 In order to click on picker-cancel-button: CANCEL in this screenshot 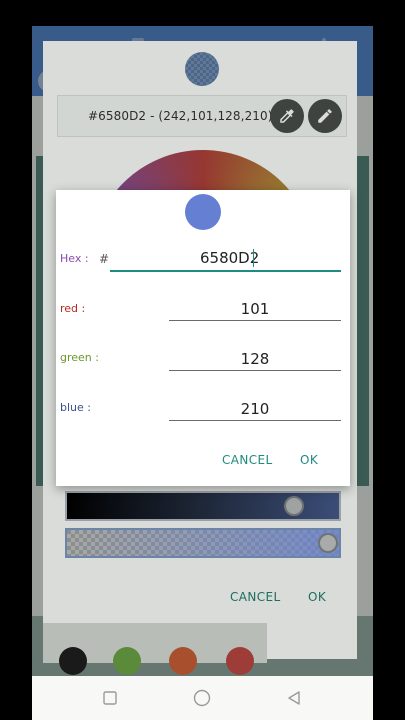, I will do `click(255, 597)`.